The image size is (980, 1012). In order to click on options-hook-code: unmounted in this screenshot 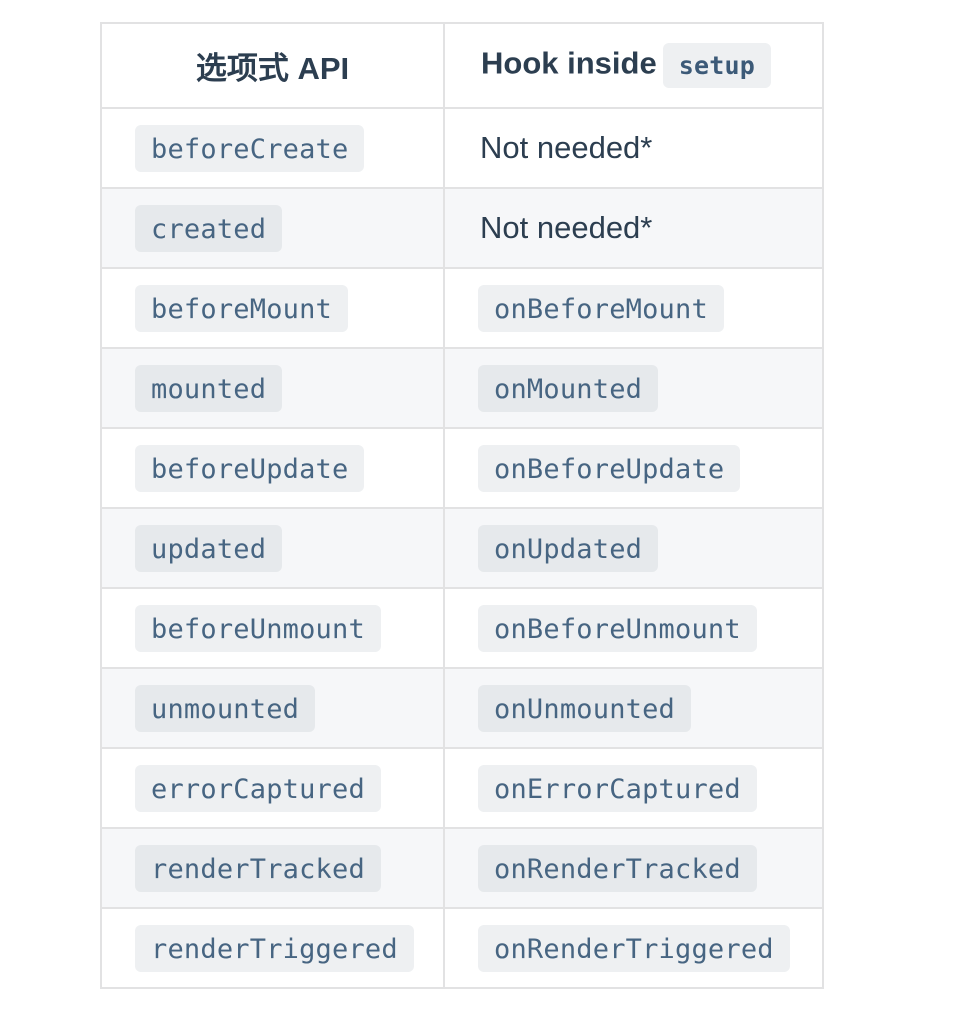, I will do `click(225, 708)`.